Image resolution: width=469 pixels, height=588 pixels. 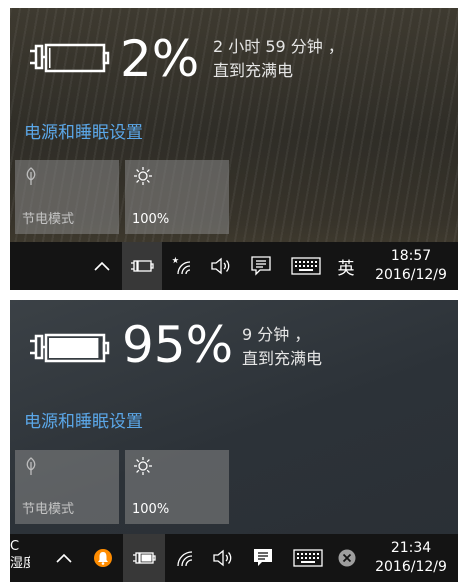 What do you see at coordinates (282, 347) in the screenshot?
I see `time-to-full: 9 分钟 ， 直到充满电` at bounding box center [282, 347].